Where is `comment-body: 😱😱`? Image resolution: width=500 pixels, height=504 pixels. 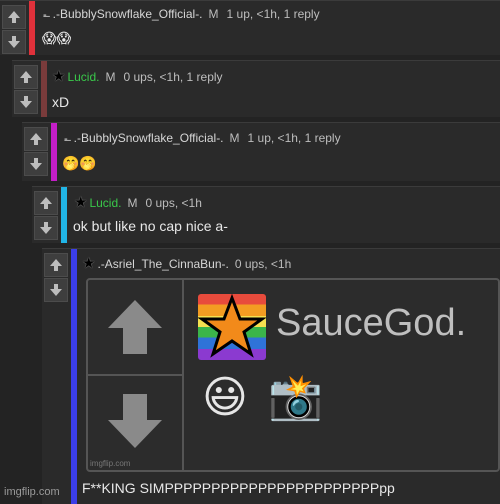
comment-body: 😱😱 is located at coordinates (57, 38).